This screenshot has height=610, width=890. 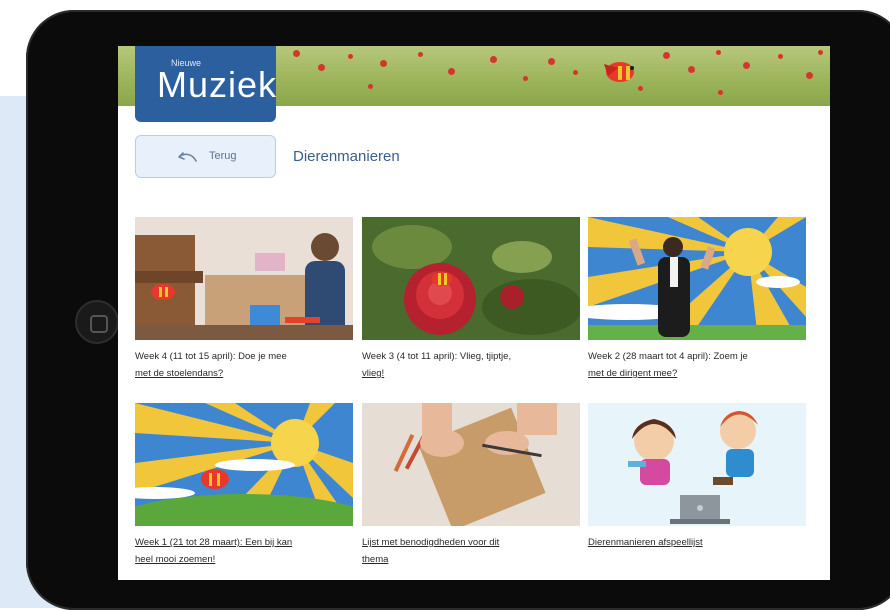 I want to click on card-link-line2: heel mooi zoemen!, so click(x=175, y=559).